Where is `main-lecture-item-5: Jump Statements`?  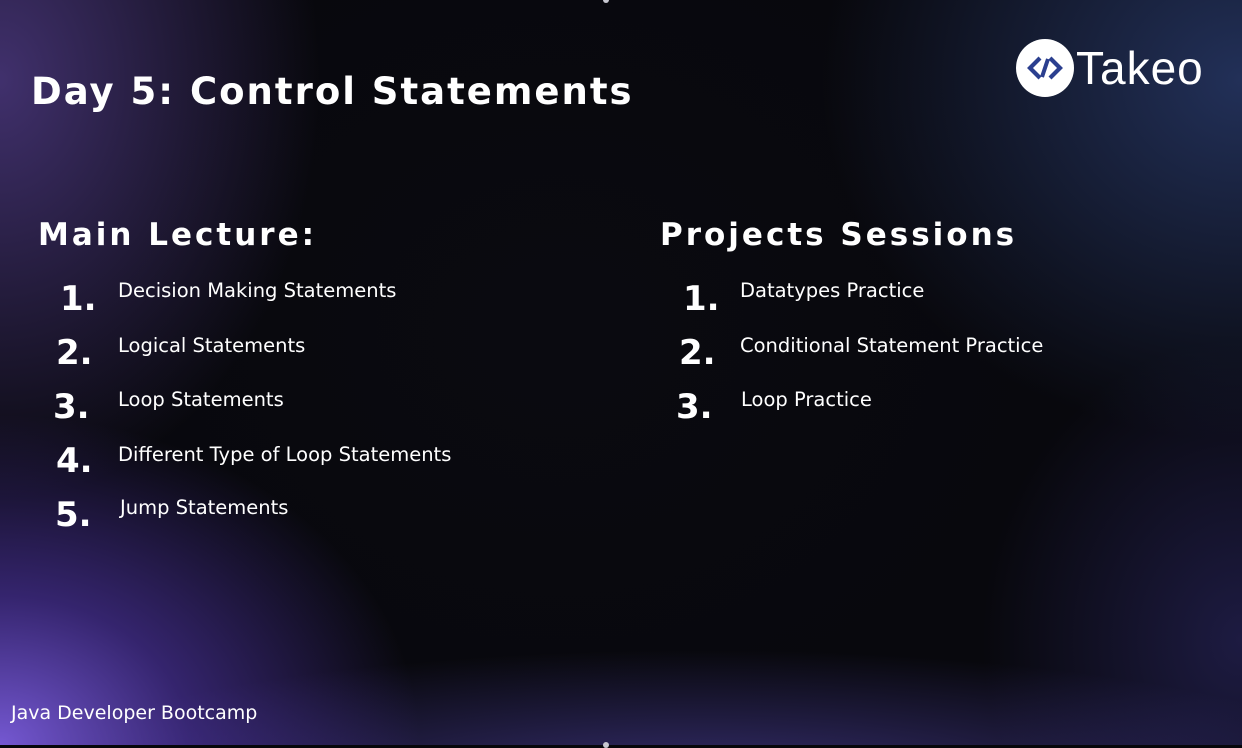 main-lecture-item-5: Jump Statements is located at coordinates (204, 507).